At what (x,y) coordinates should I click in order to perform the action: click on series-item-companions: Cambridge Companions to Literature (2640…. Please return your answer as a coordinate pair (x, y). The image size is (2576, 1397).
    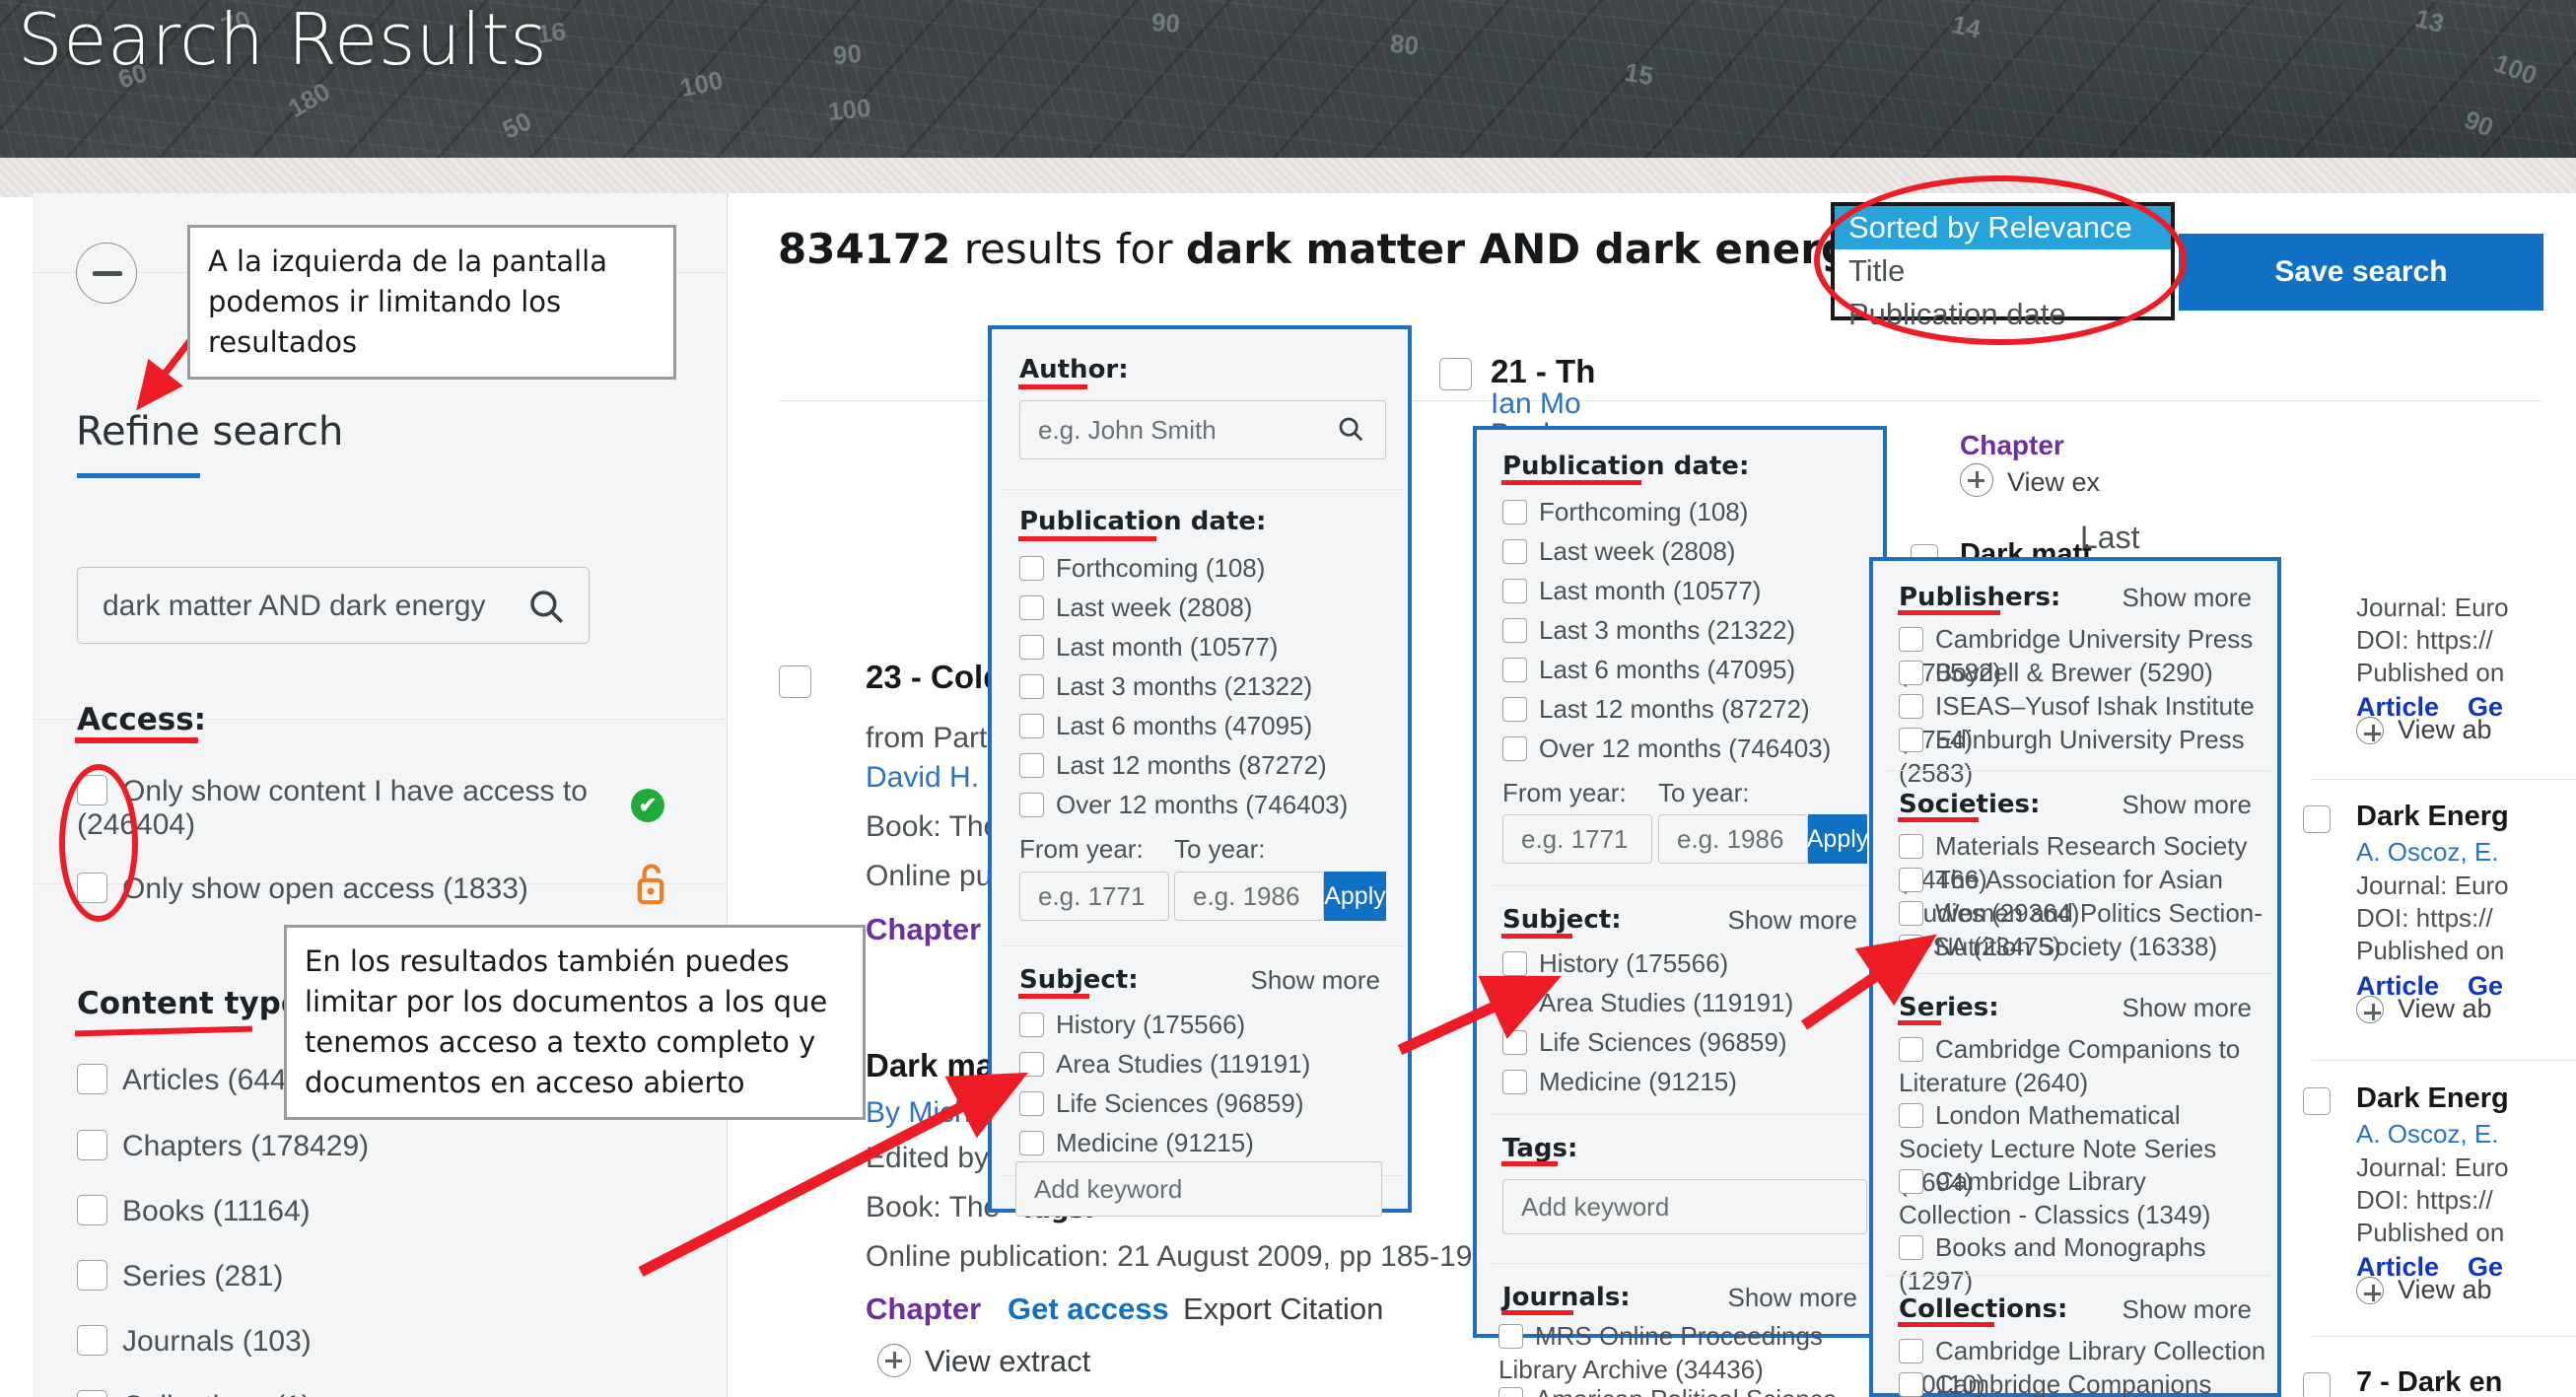
    Looking at the image, I should click on (2081, 1065).